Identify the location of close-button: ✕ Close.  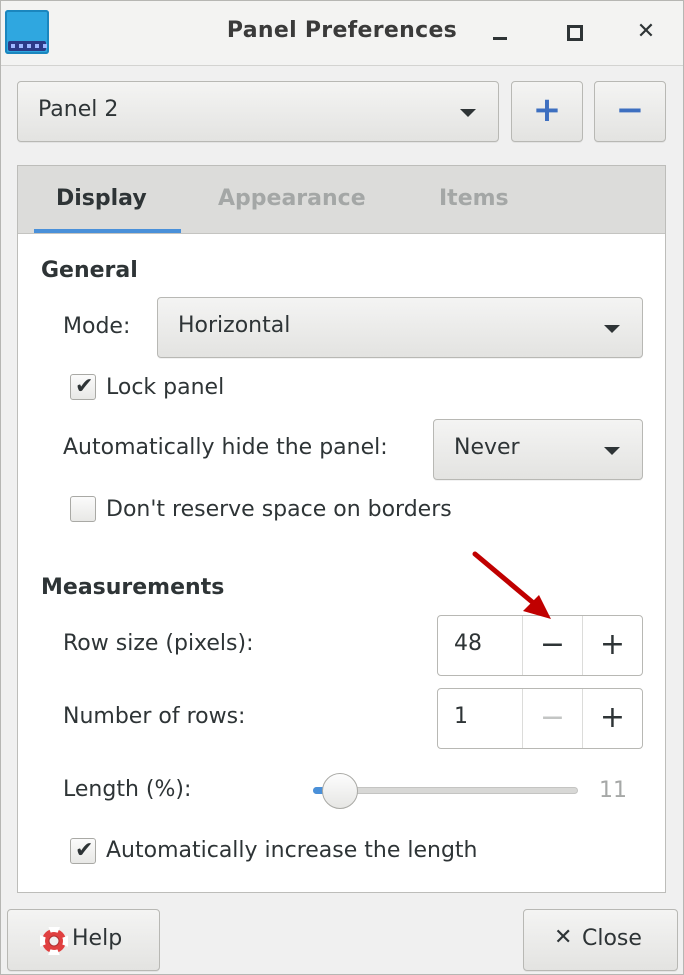
(600, 940).